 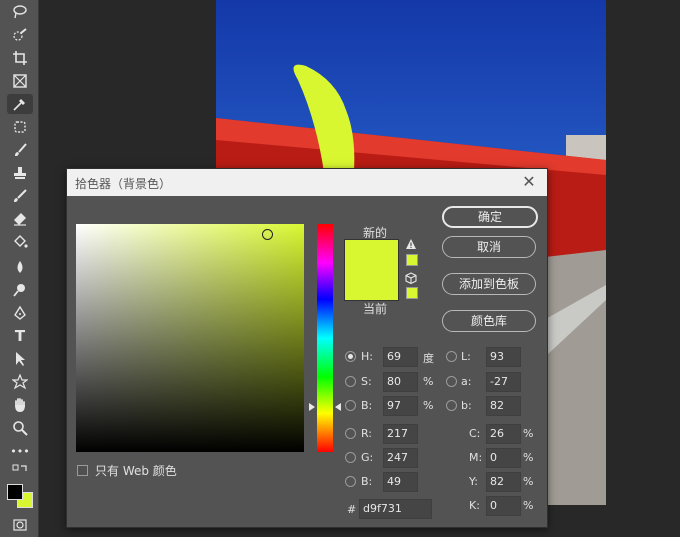 What do you see at coordinates (325, 338) in the screenshot?
I see `hue-slider` at bounding box center [325, 338].